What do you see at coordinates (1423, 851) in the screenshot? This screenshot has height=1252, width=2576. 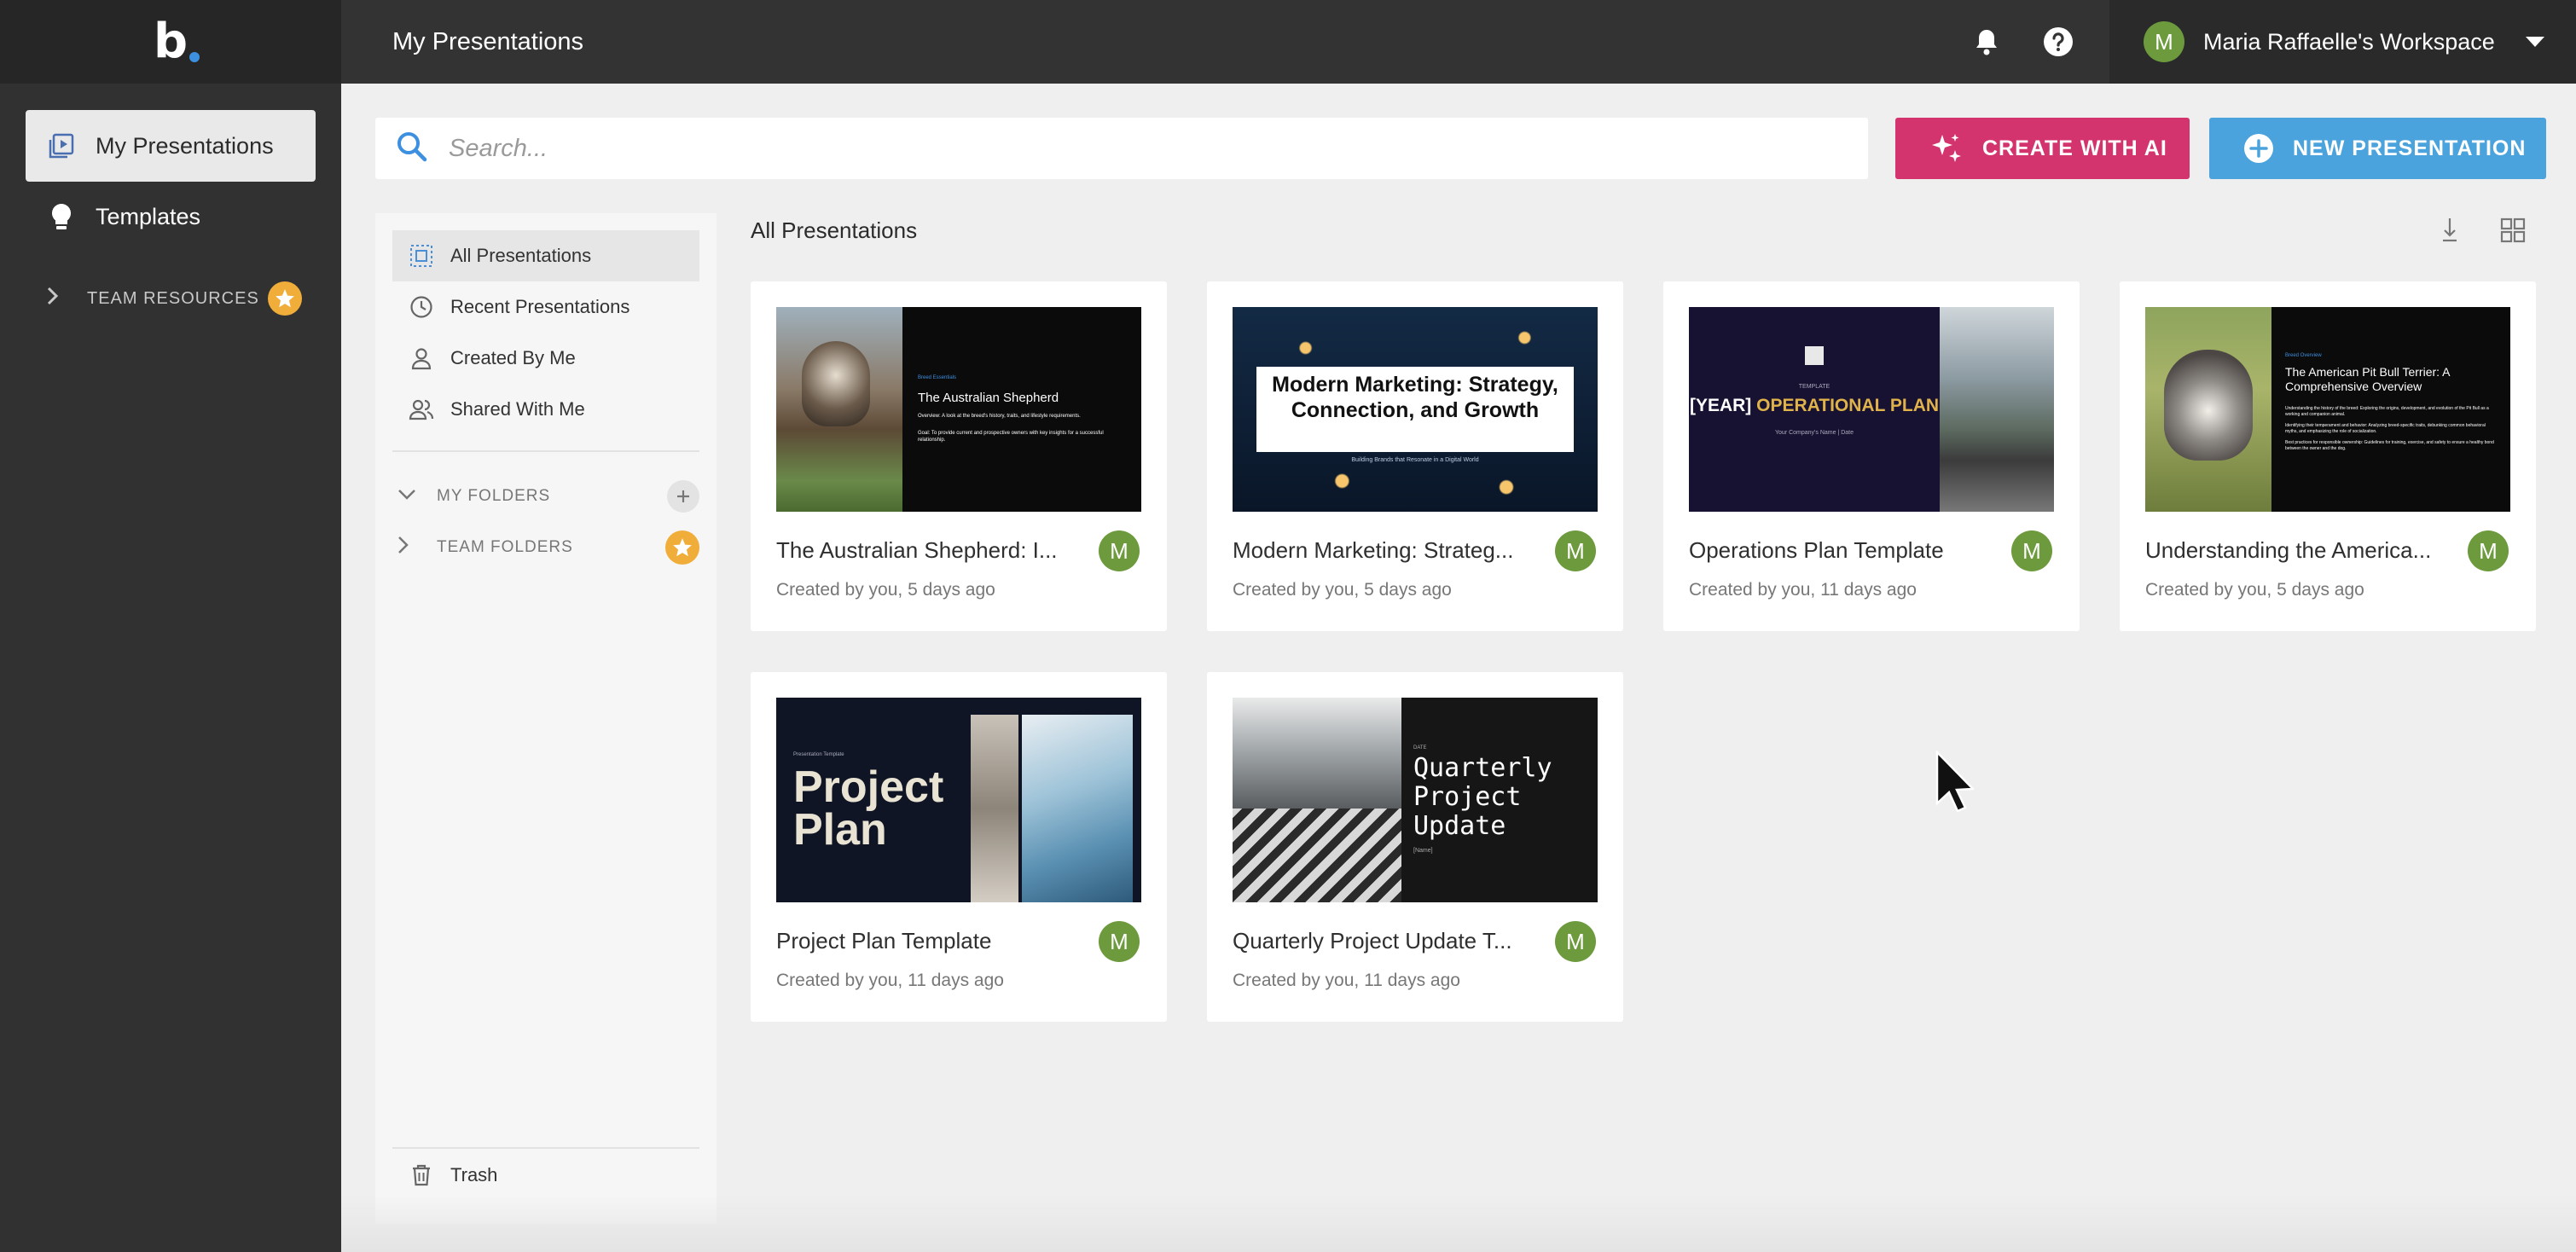 I see `thumb-subtitle: [Name]` at bounding box center [1423, 851].